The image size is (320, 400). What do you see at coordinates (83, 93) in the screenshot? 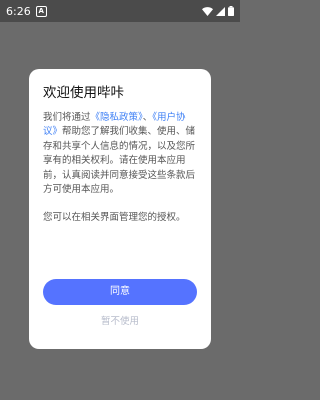
I see `dialog-title: 欢迎使用哔咔` at bounding box center [83, 93].